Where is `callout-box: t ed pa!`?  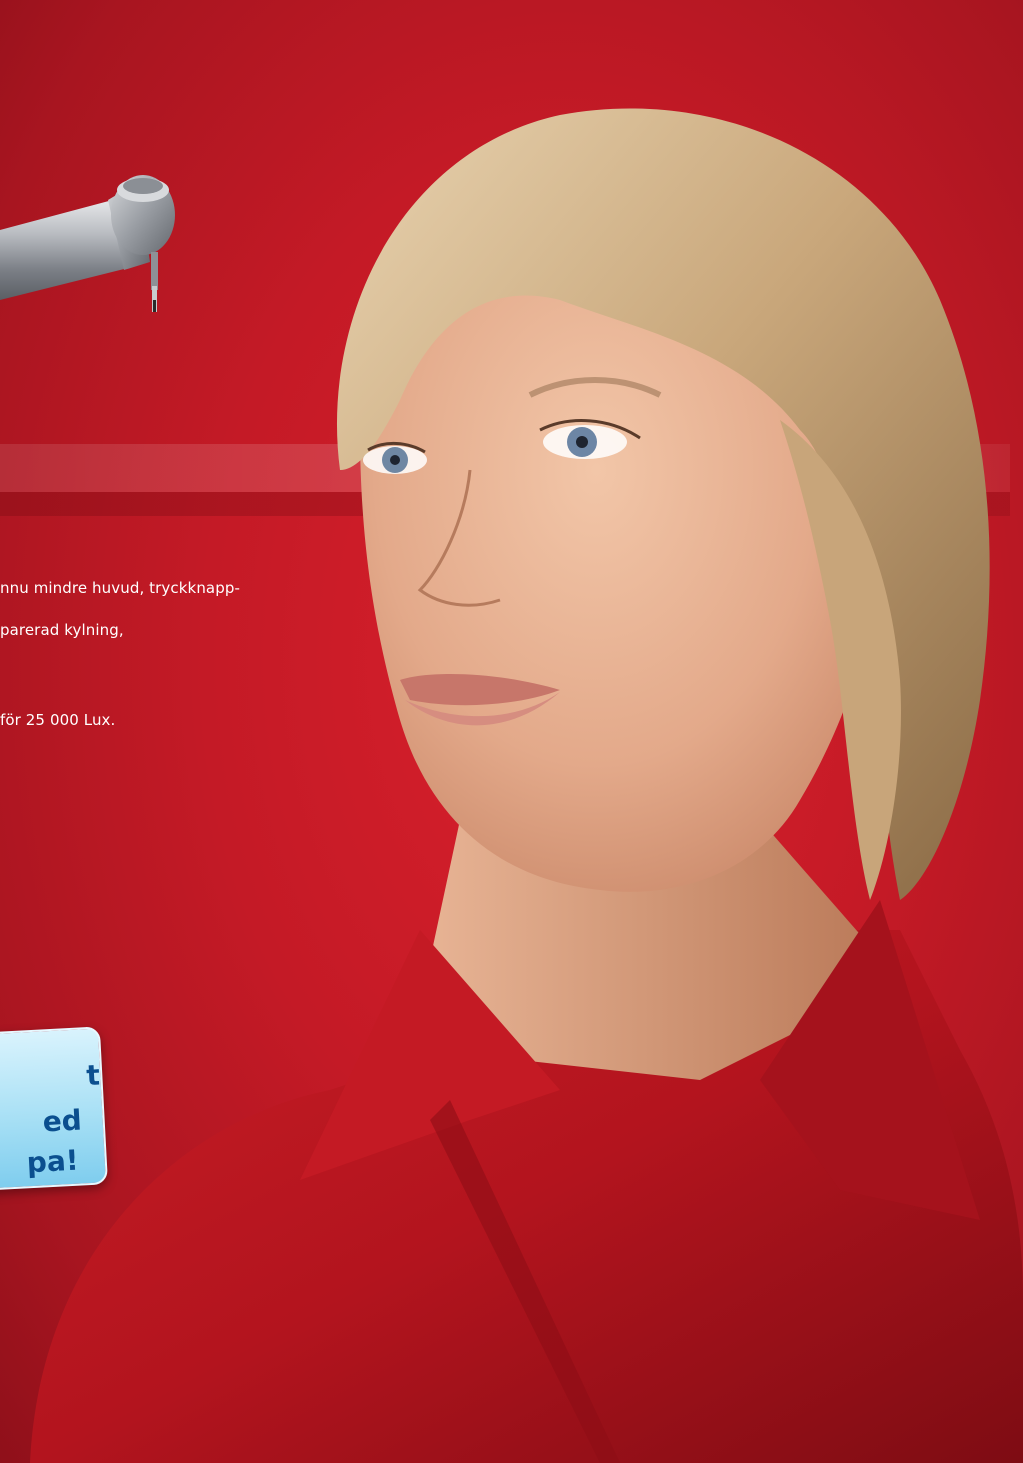 callout-box: t ed pa! is located at coordinates (54, 1109).